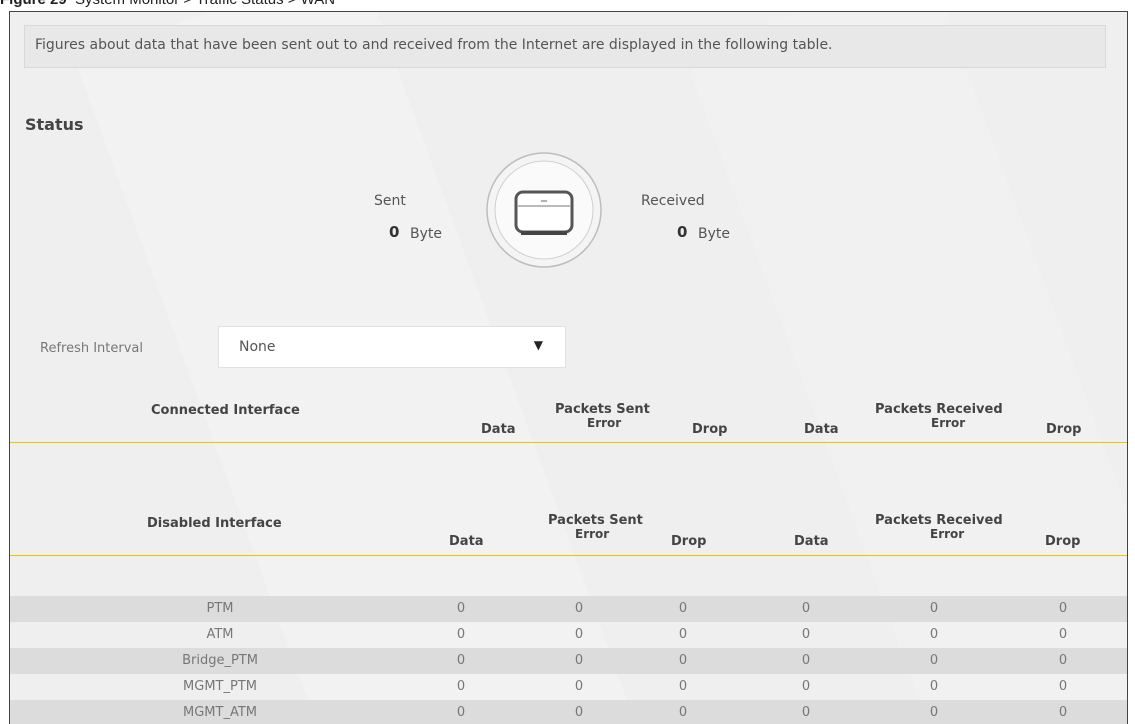  What do you see at coordinates (673, 201) in the screenshot?
I see `received-label: Received` at bounding box center [673, 201].